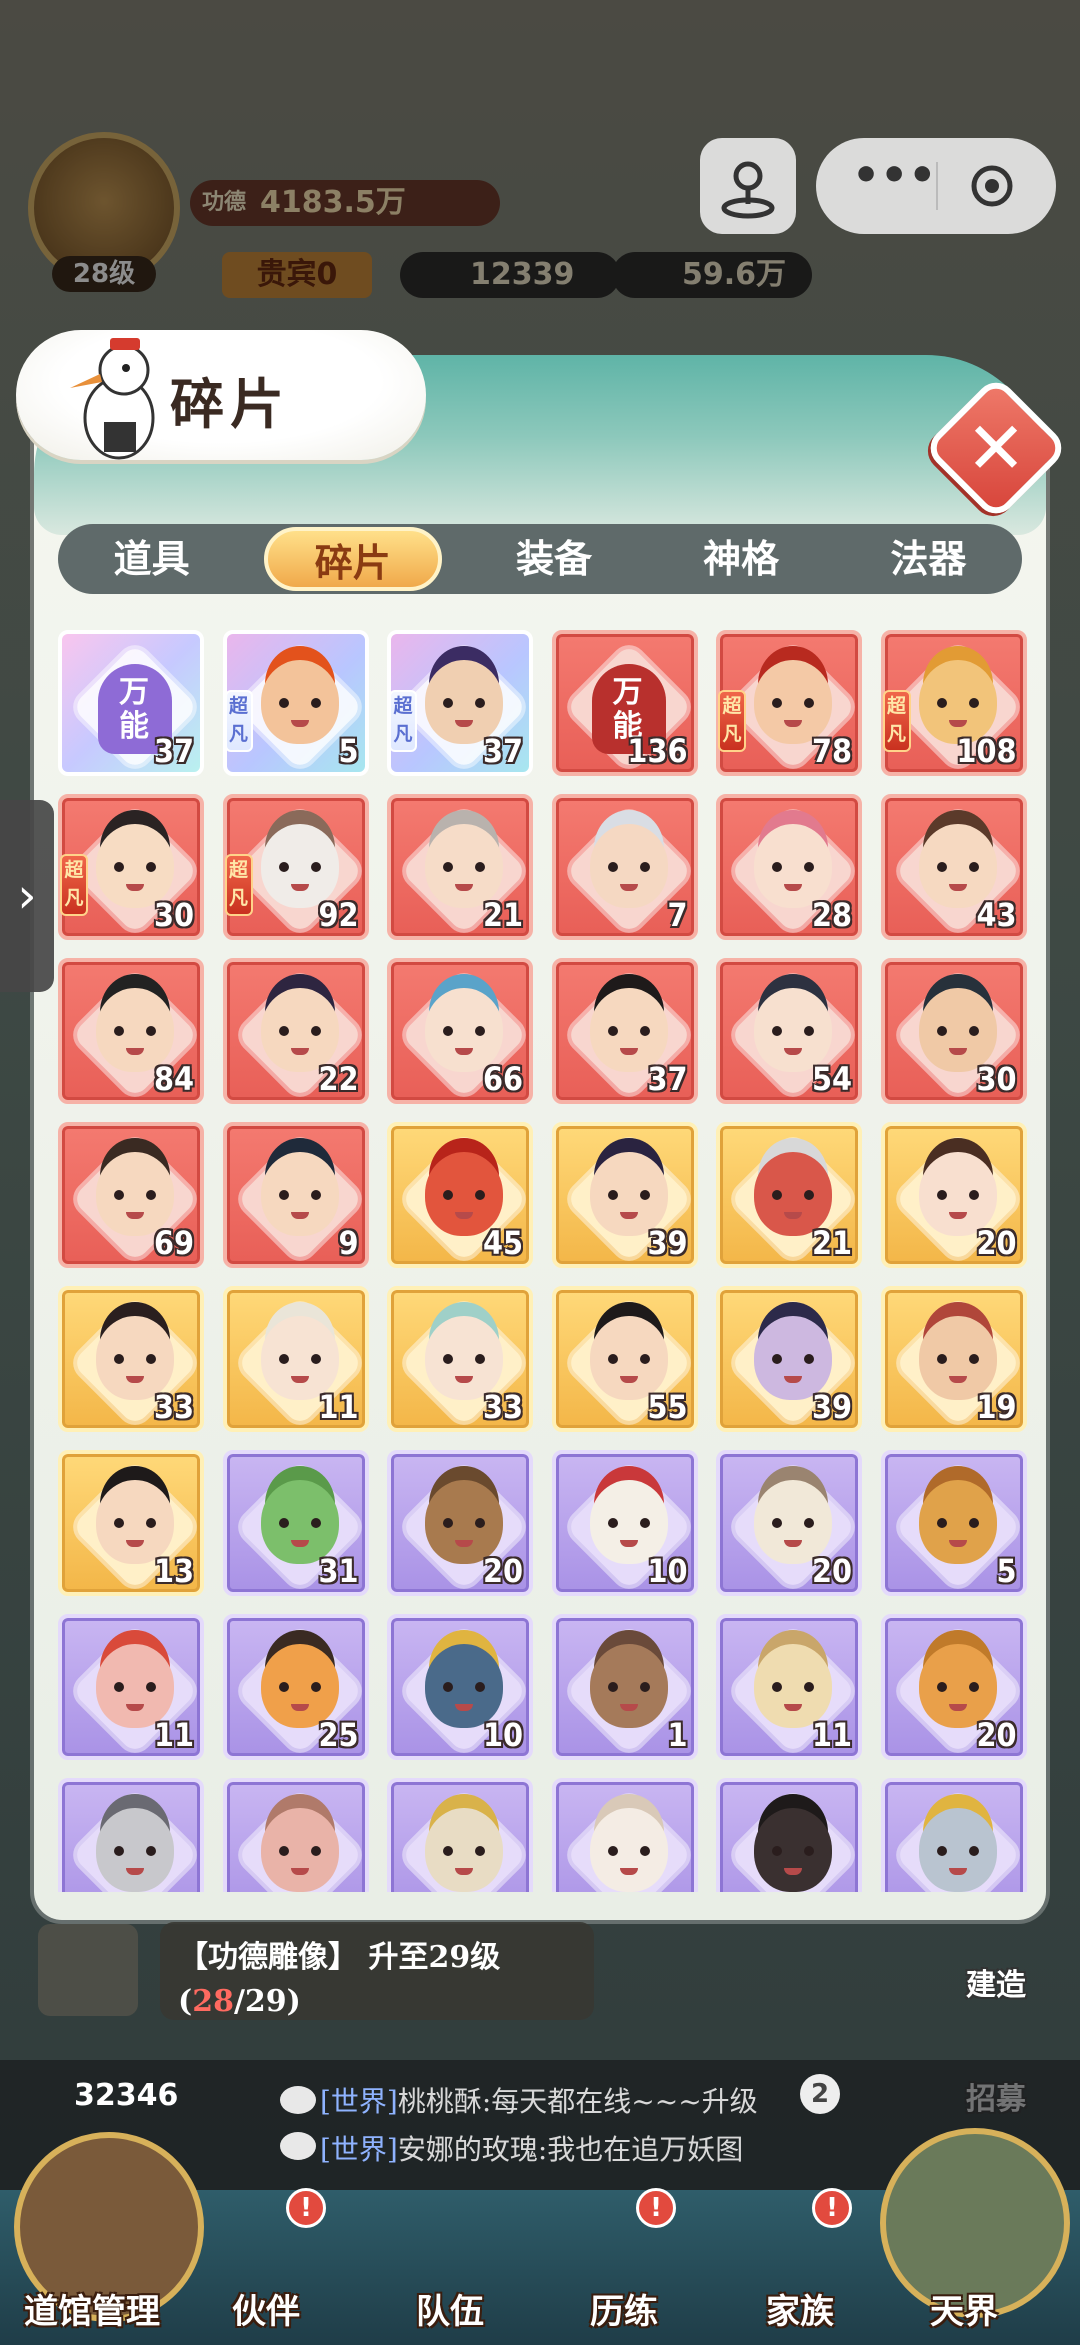 The width and height of the screenshot is (1080, 2345). What do you see at coordinates (953, 703) in the screenshot?
I see `fragment-cell: 超凡 108` at bounding box center [953, 703].